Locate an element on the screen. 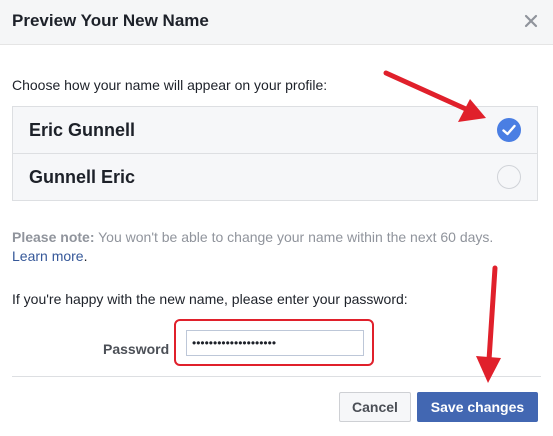  cancel-button: Cancel is located at coordinates (375, 407).